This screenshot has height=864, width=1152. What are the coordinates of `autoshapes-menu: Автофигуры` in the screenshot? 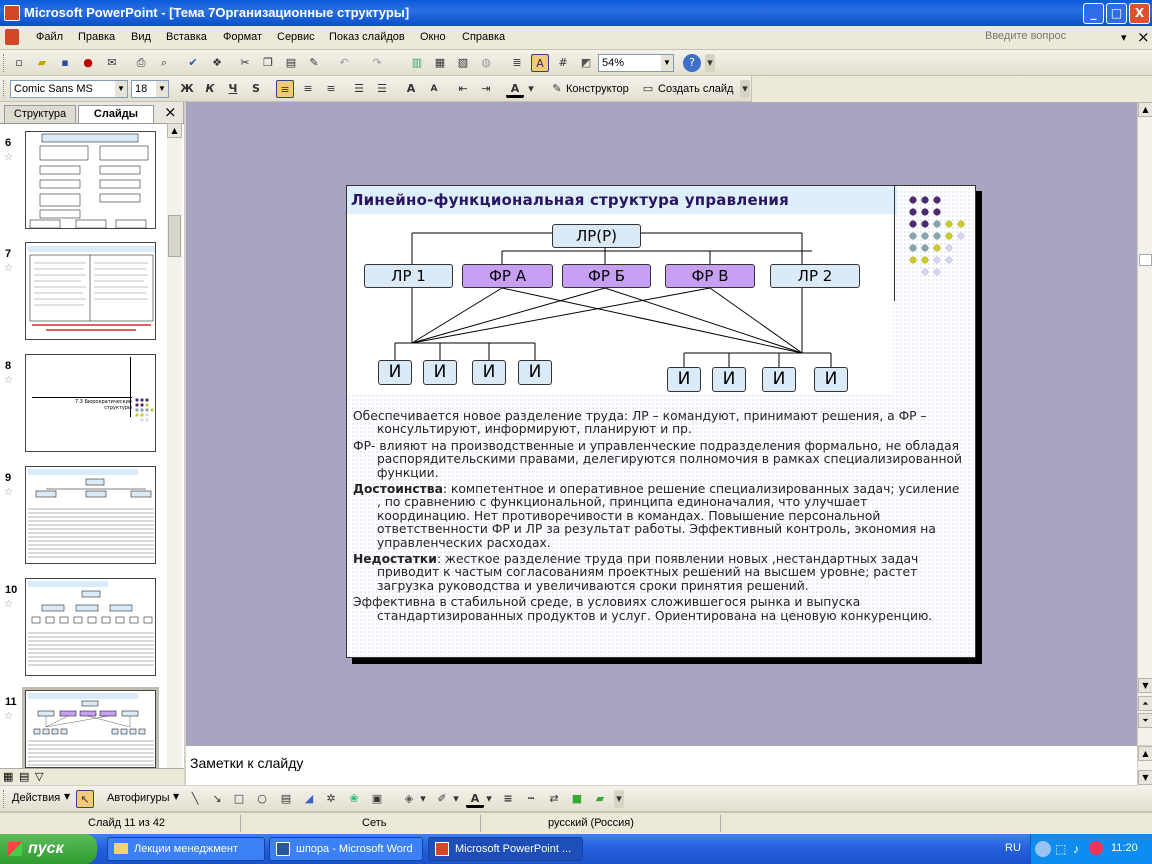 It's located at (138, 798).